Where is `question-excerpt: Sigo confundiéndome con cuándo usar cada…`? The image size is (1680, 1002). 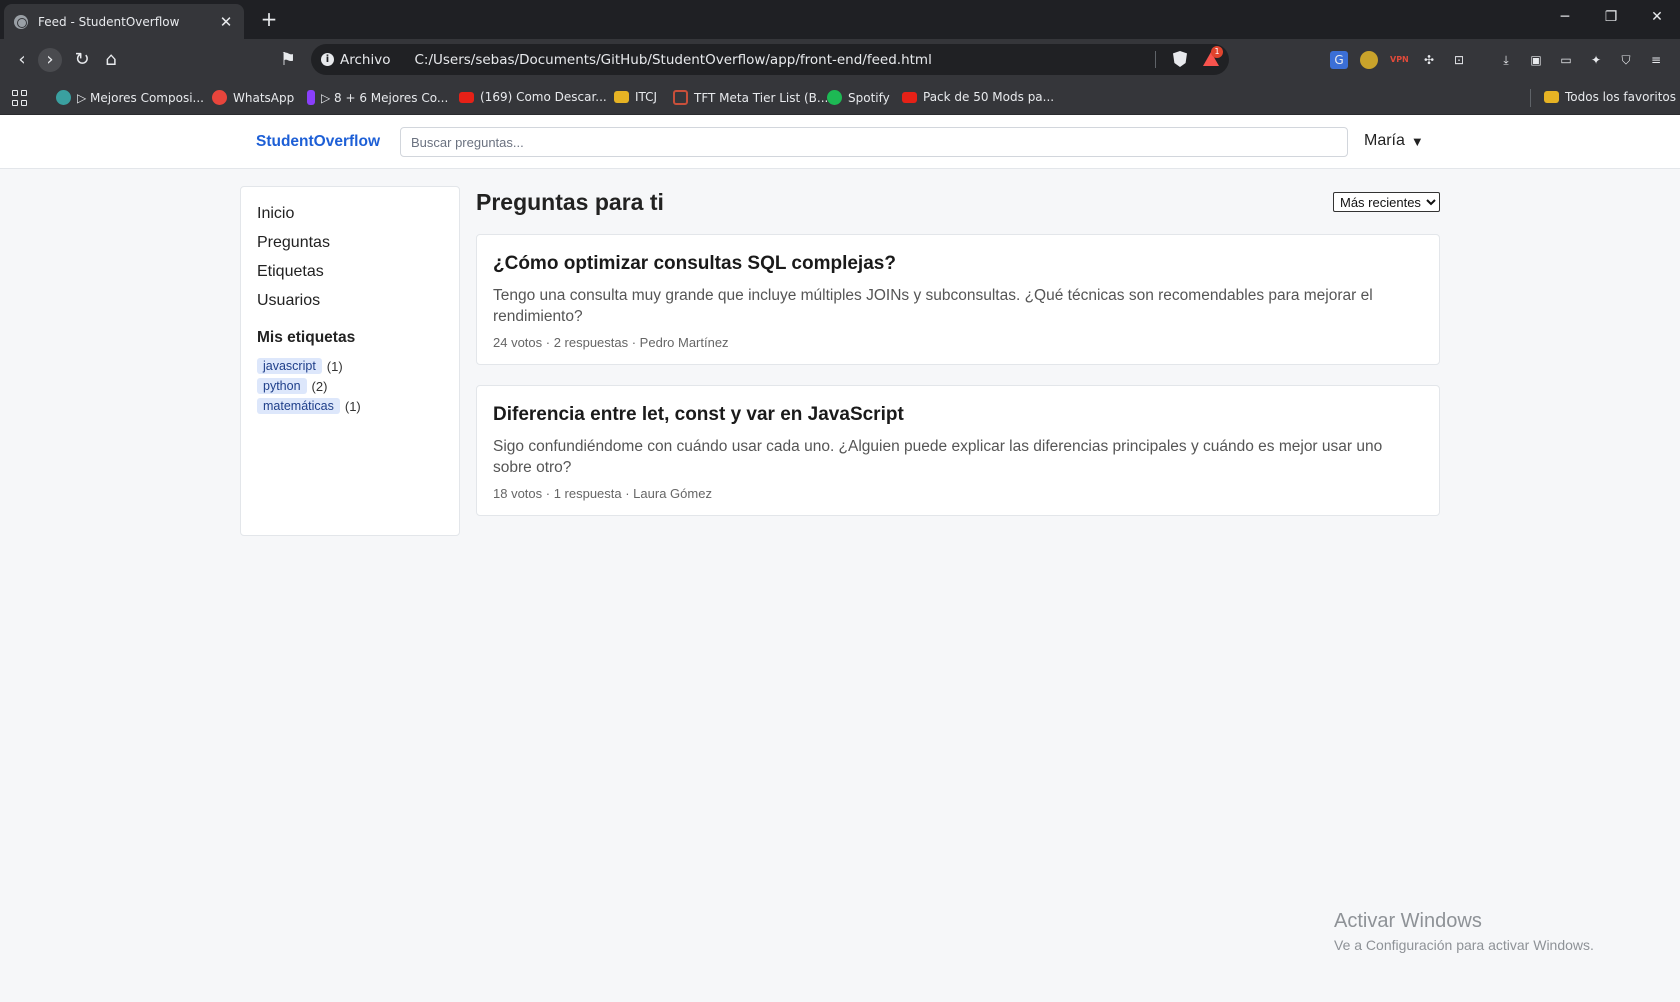 question-excerpt: Sigo confundiéndome con cuándo usar cada… is located at coordinates (938, 457).